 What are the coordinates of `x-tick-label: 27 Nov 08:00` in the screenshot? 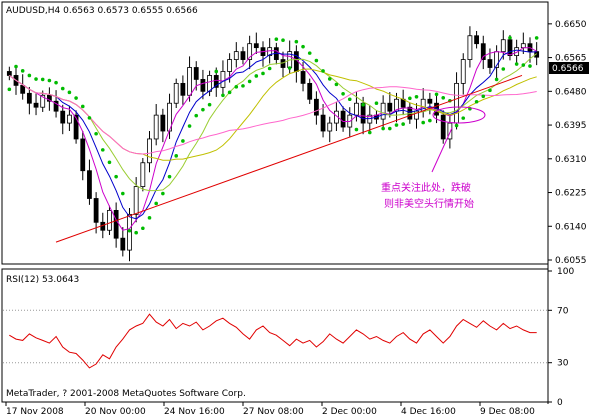 It's located at (273, 412).